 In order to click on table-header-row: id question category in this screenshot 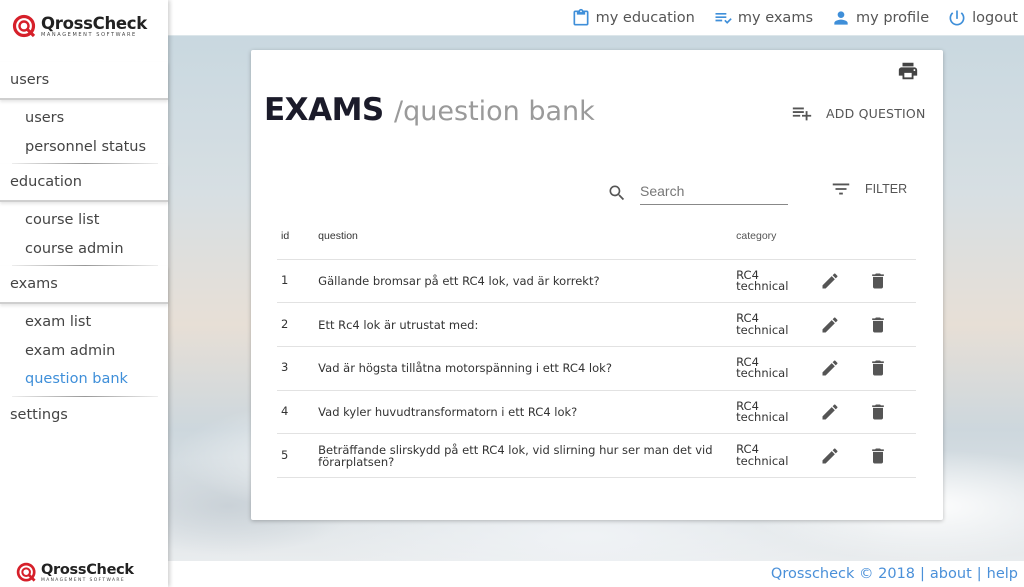, I will do `click(596, 237)`.